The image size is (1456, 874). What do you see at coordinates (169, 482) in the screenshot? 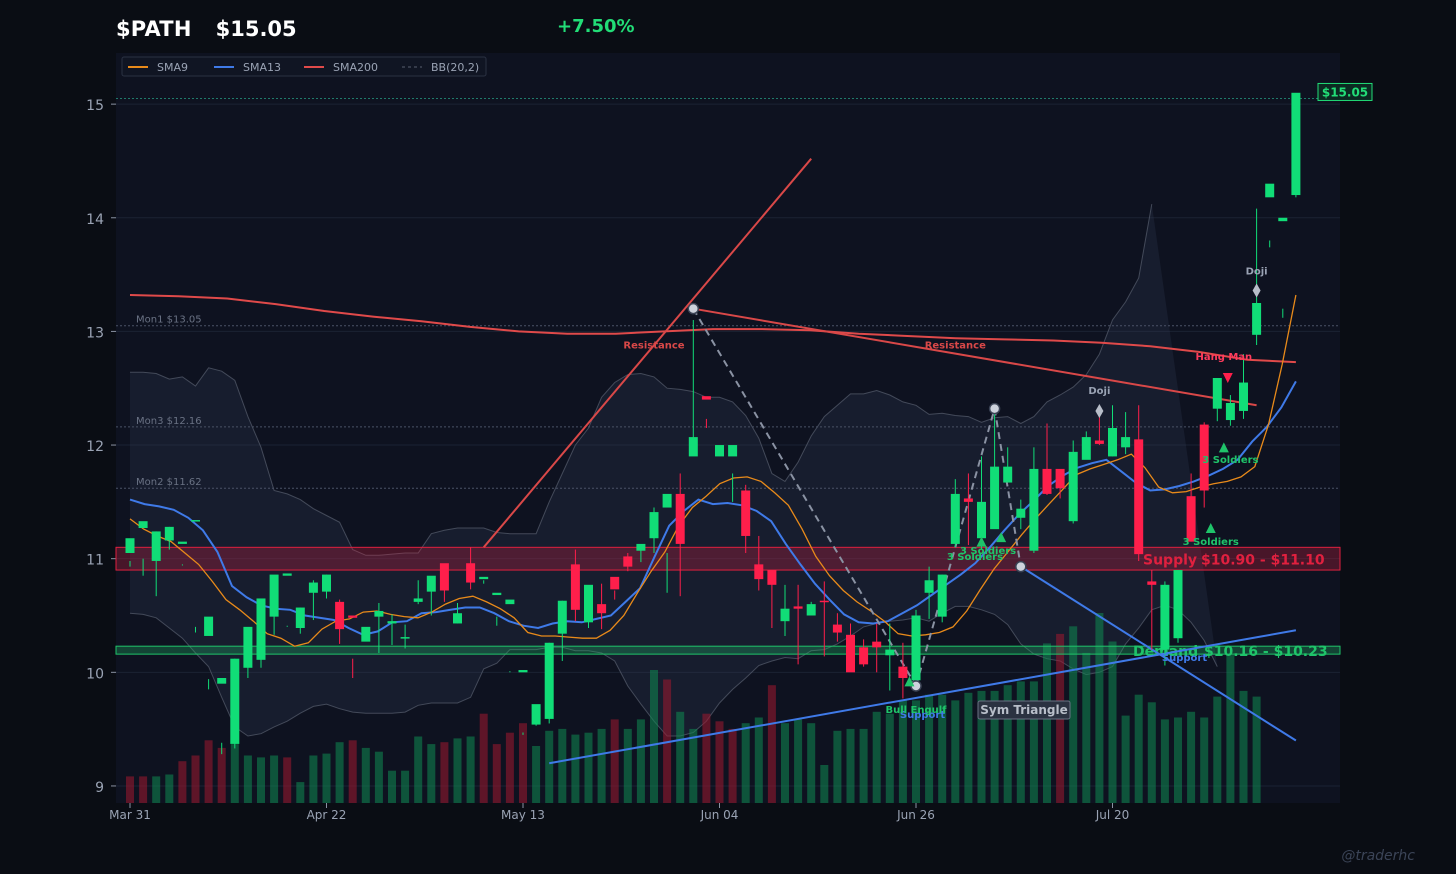
I see `level-label: Mon2 $11.62` at bounding box center [169, 482].